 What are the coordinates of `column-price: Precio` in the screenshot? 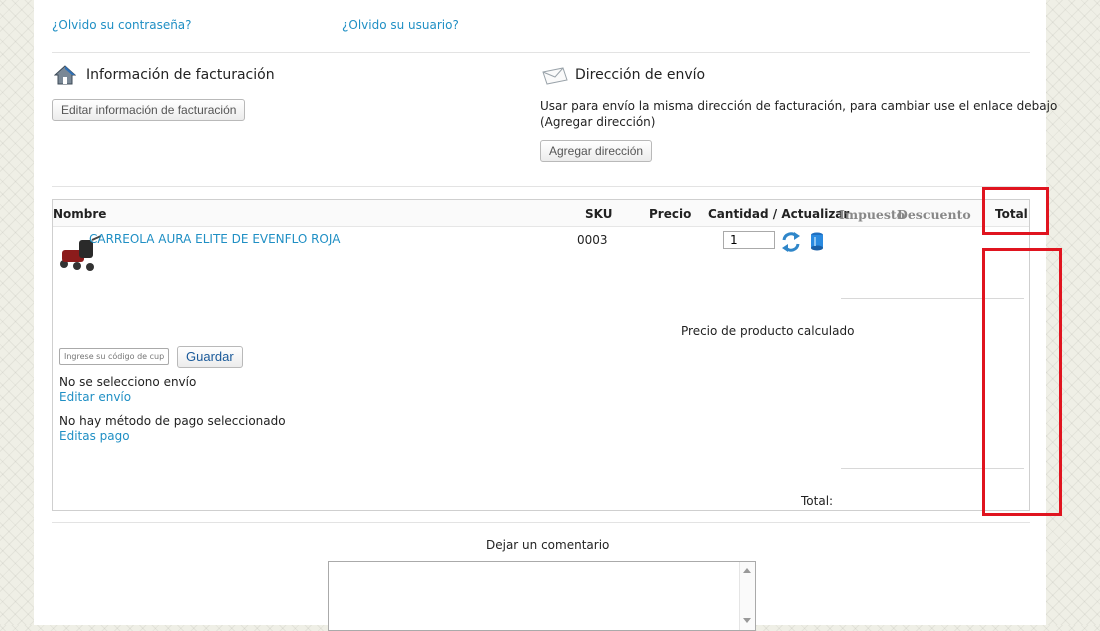 It's located at (670, 214).